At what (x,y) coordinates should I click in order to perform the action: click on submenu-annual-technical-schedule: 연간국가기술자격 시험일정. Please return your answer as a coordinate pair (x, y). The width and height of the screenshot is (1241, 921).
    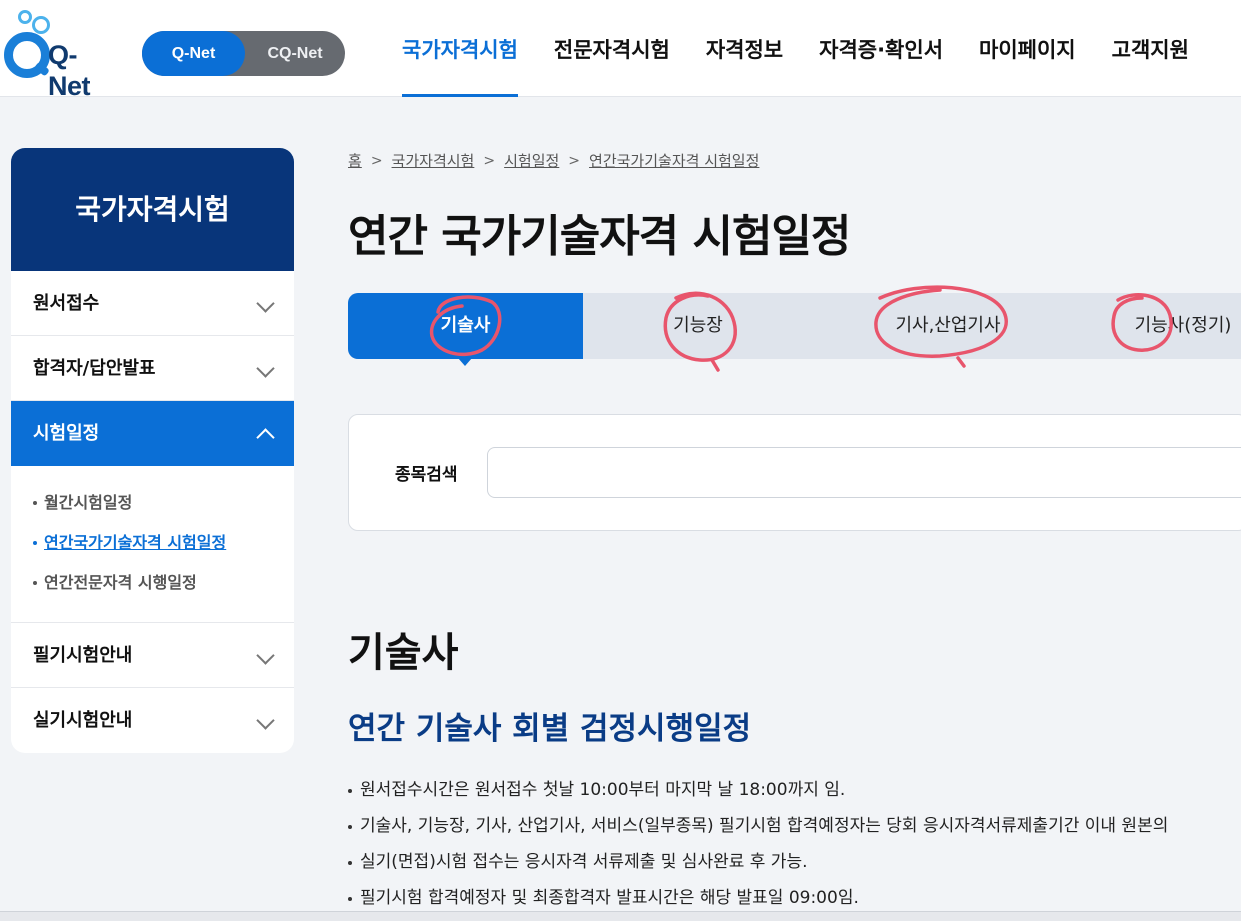
    Looking at the image, I should click on (152, 548).